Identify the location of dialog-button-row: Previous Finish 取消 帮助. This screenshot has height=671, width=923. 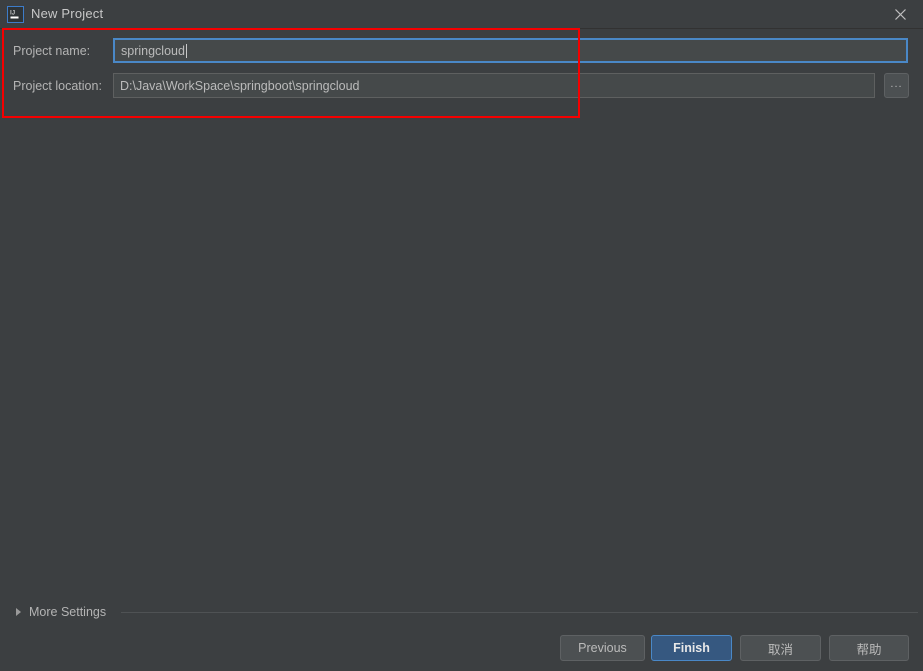
(461, 649).